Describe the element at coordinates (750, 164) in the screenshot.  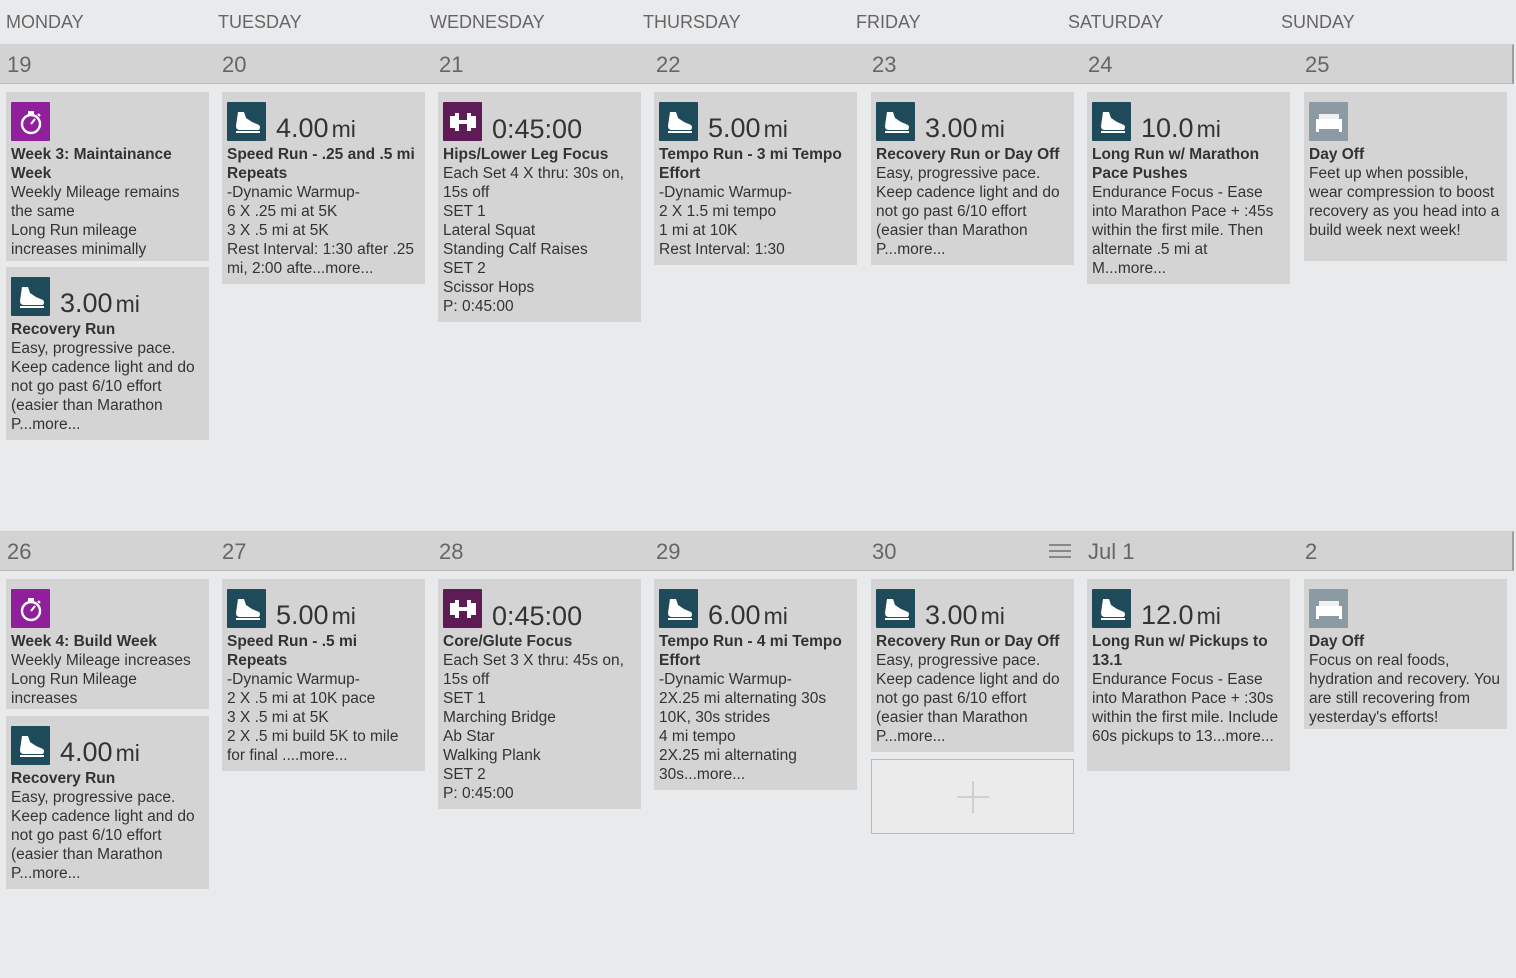
I see `card-title: Tempo Run - 3 mi Tempo Effort` at that location.